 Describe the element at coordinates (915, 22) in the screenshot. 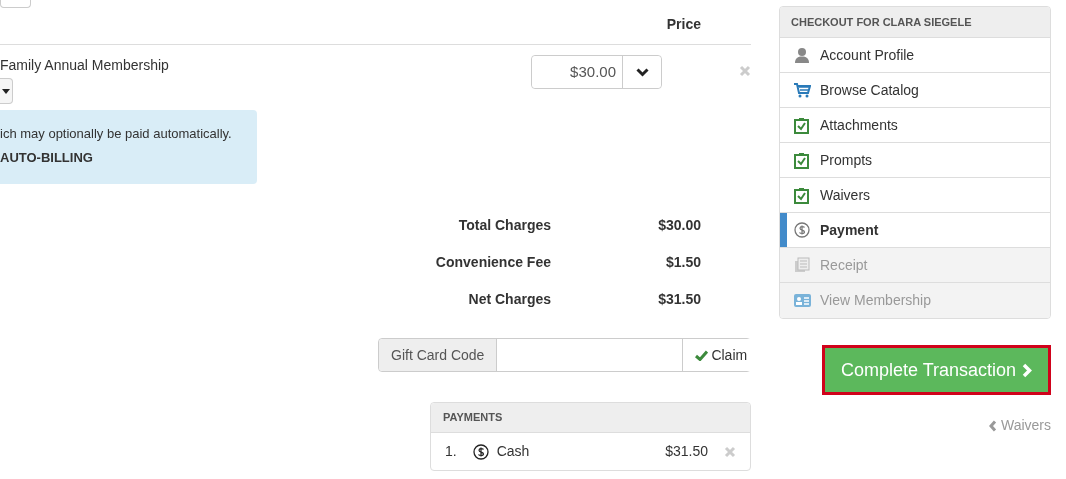

I see `panel-title: CHECKOUT FOR CLARA SIEGELE` at that location.